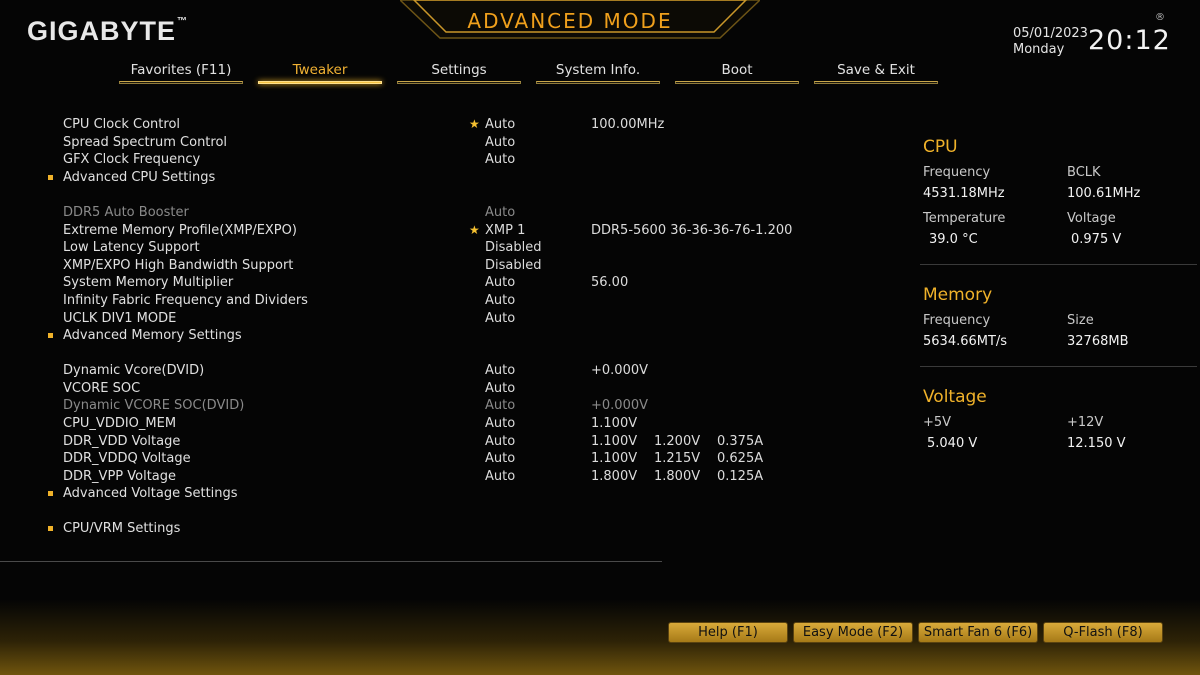 The height and width of the screenshot is (675, 1200). I want to click on tab-settings: Settings, so click(459, 72).